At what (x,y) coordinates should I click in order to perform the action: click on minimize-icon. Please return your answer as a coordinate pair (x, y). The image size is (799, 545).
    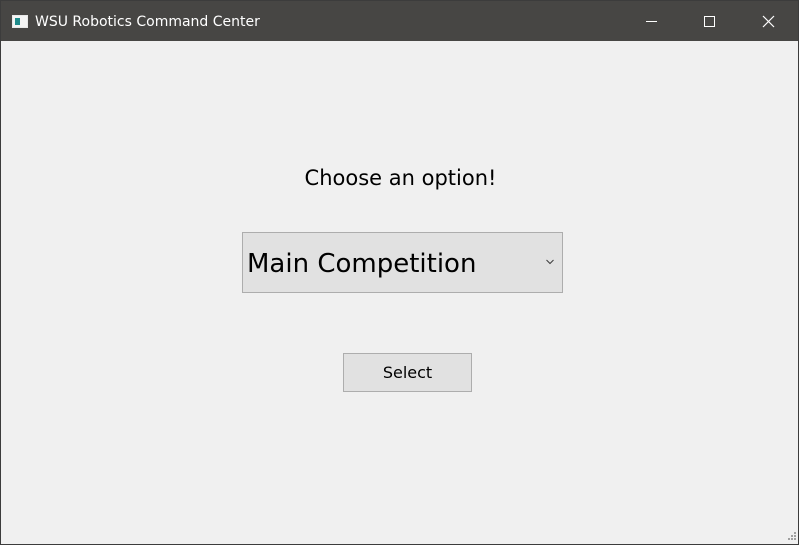
    Looking at the image, I should click on (651, 21).